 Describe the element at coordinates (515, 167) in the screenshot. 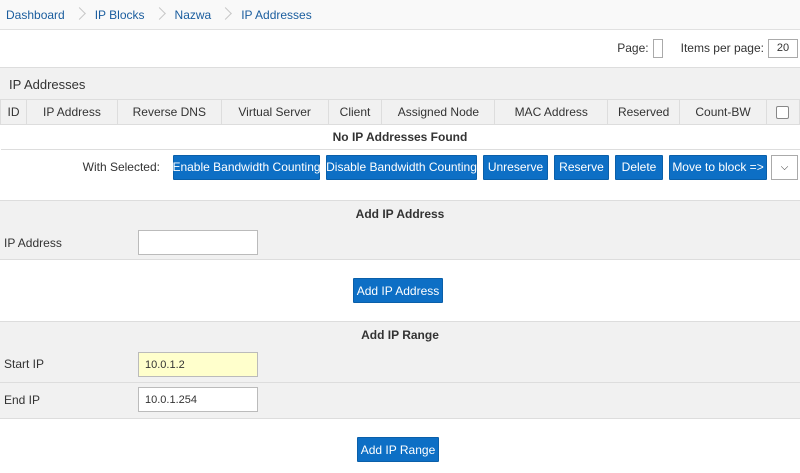

I see `unreserve-button: Unreserve` at that location.